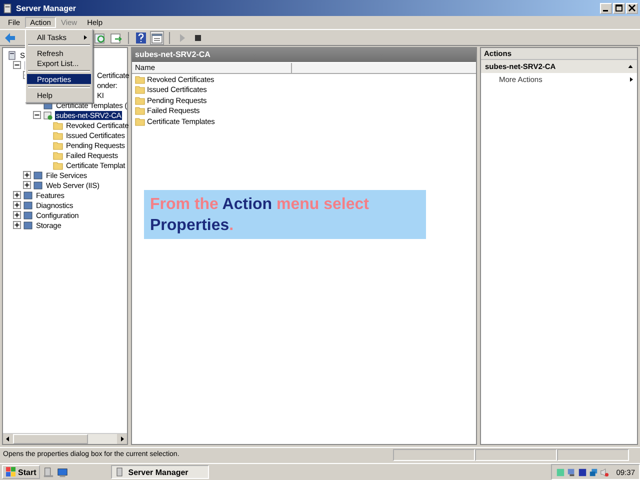  I want to click on horizontal-scrollbar, so click(65, 438).